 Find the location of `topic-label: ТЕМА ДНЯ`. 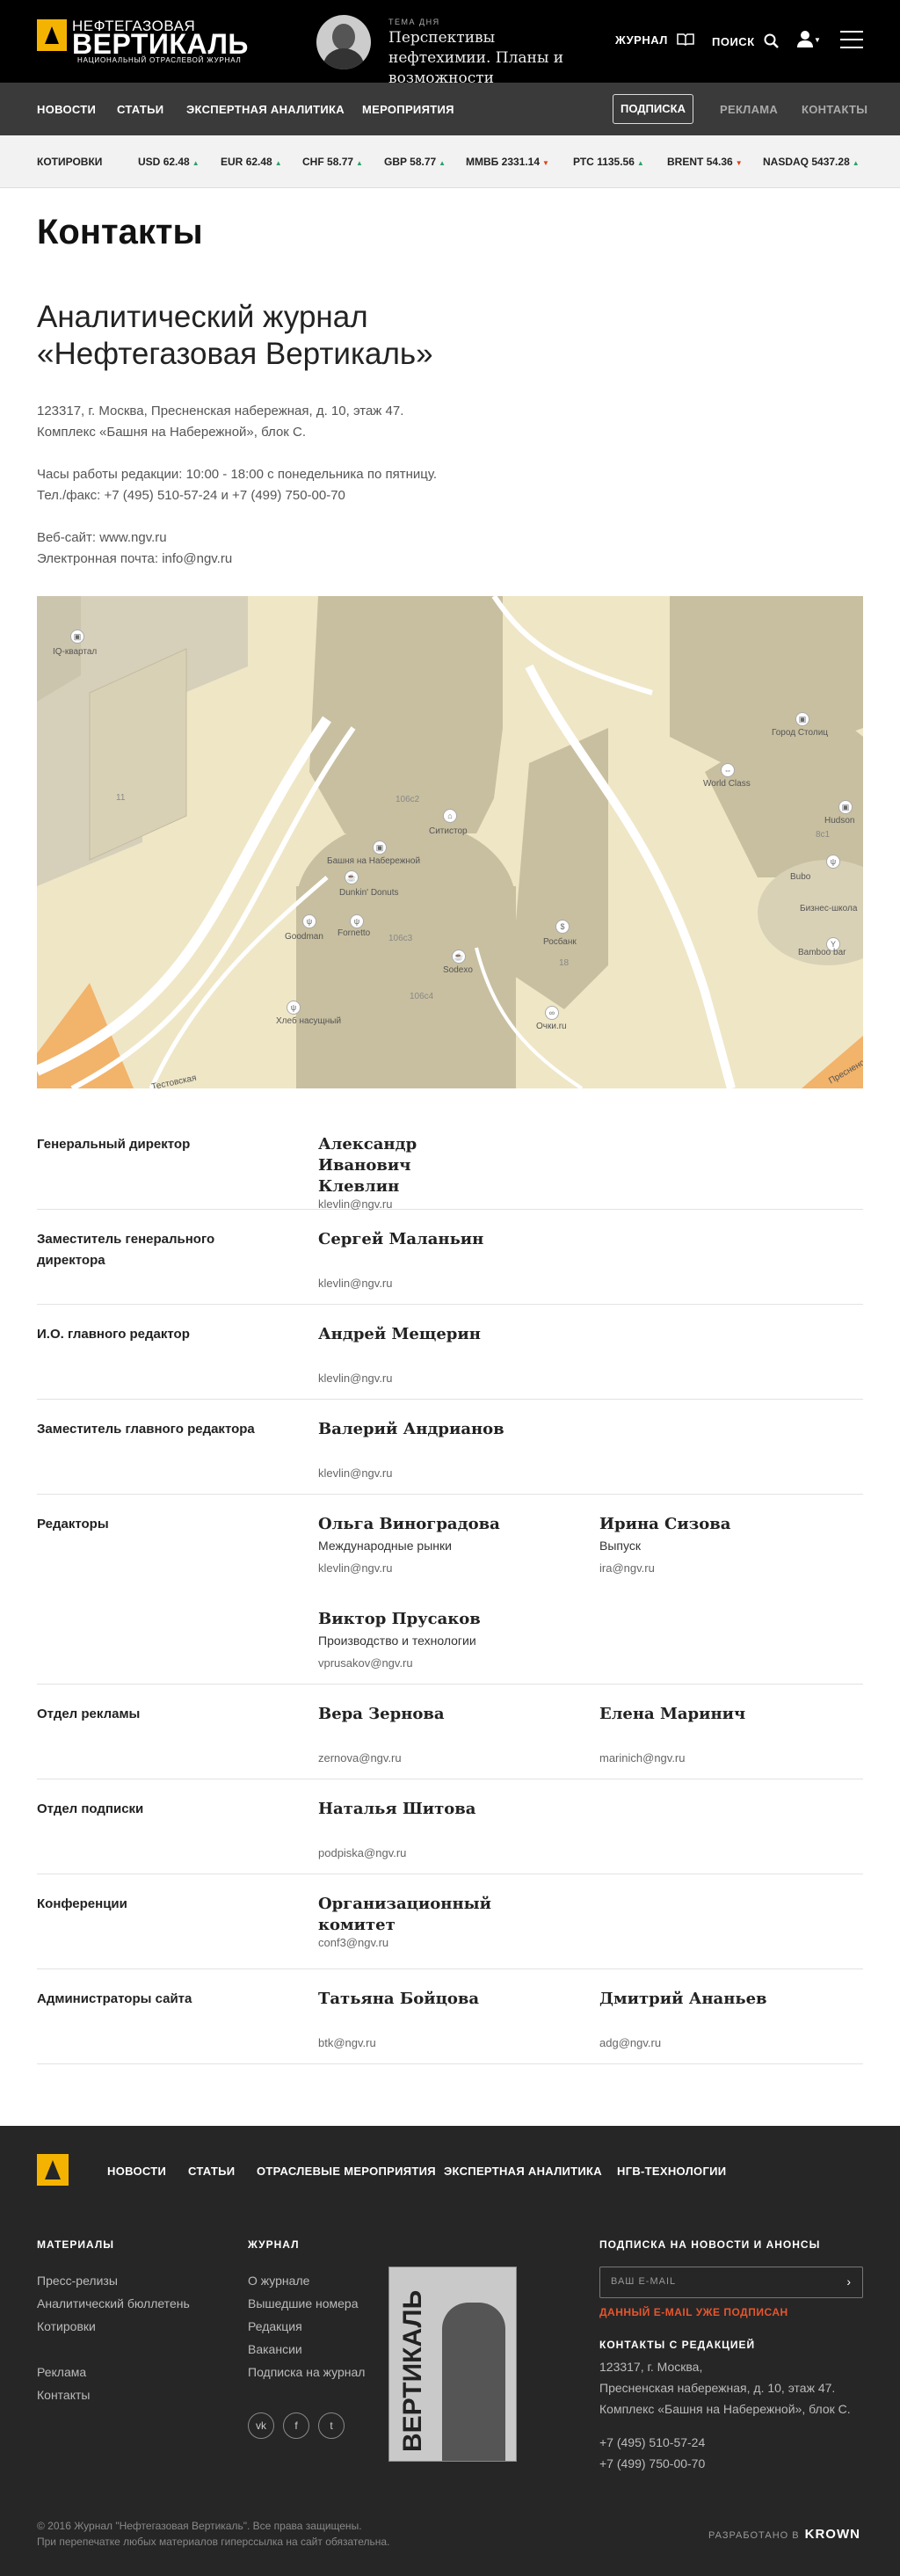

topic-label: ТЕМА ДНЯ is located at coordinates (414, 22).